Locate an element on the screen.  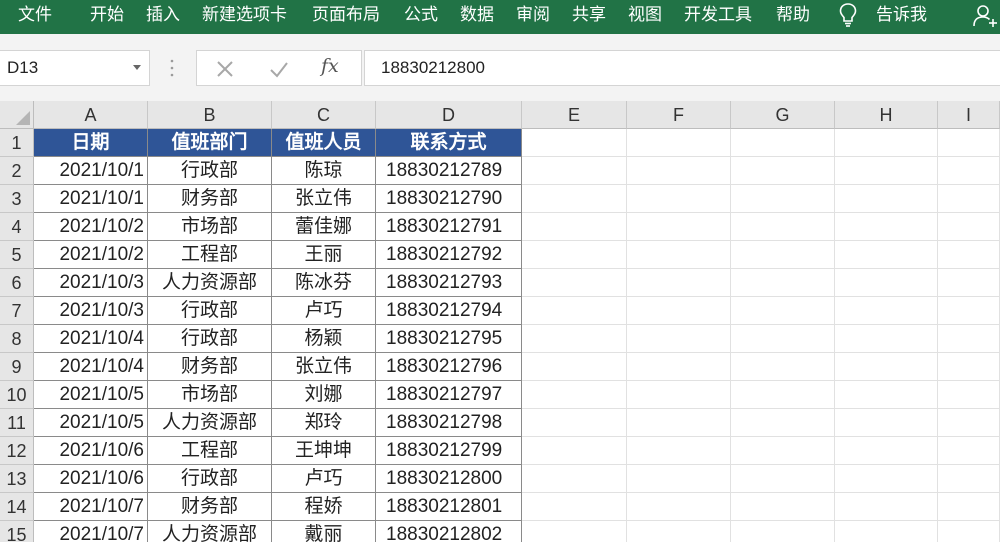
date-cell: 2021/10/6 is located at coordinates (91, 479).